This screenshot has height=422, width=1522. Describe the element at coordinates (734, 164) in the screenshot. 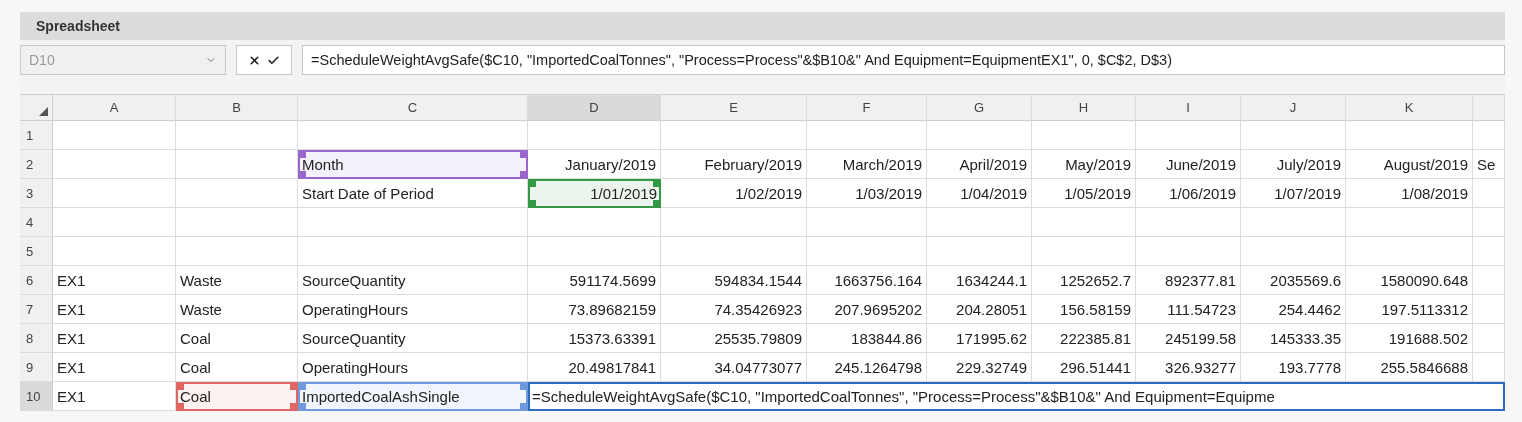

I see `table-cell: February/2019` at that location.